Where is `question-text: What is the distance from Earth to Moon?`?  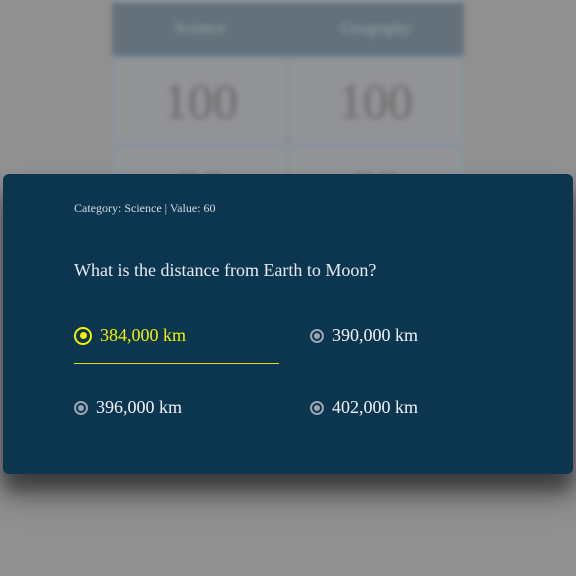
question-text: What is the distance from Earth to Moon? is located at coordinates (225, 270).